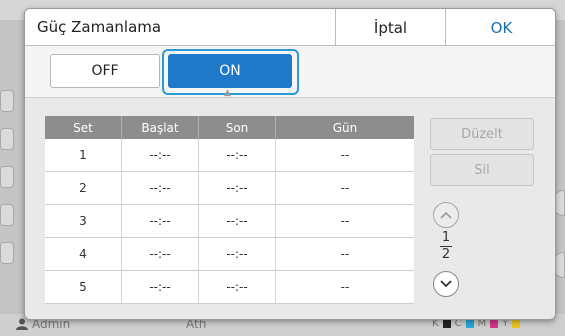 This screenshot has width=565, height=336. I want to click on table-row: 4 --:-- --:-- --, so click(229, 254).